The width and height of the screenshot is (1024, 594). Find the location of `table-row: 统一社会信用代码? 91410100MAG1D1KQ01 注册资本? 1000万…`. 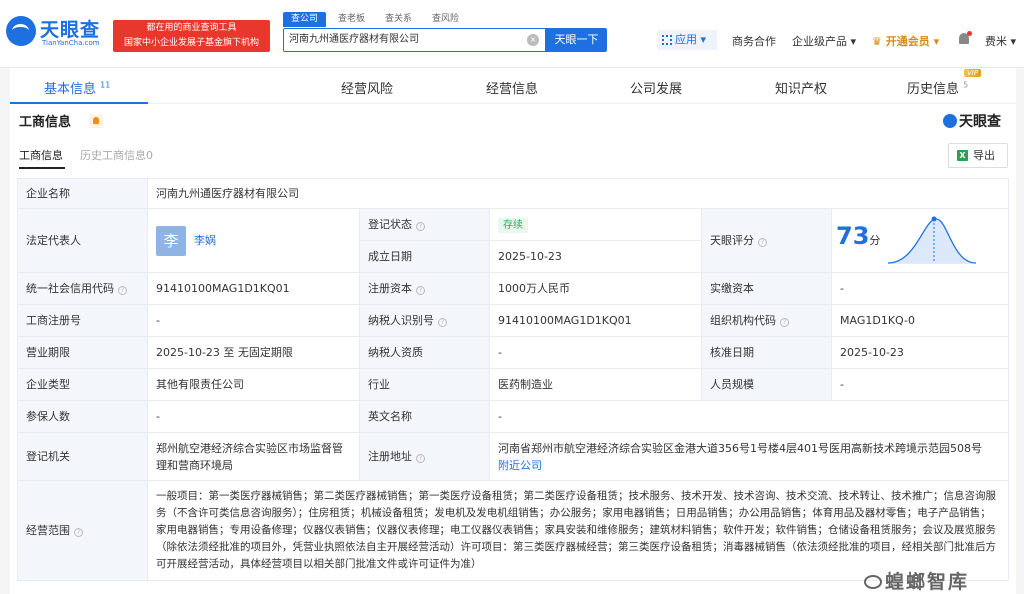

table-row: 统一社会信用代码? 91410100MAG1D1KQ01 注册资本? 1000万… is located at coordinates (513, 288).